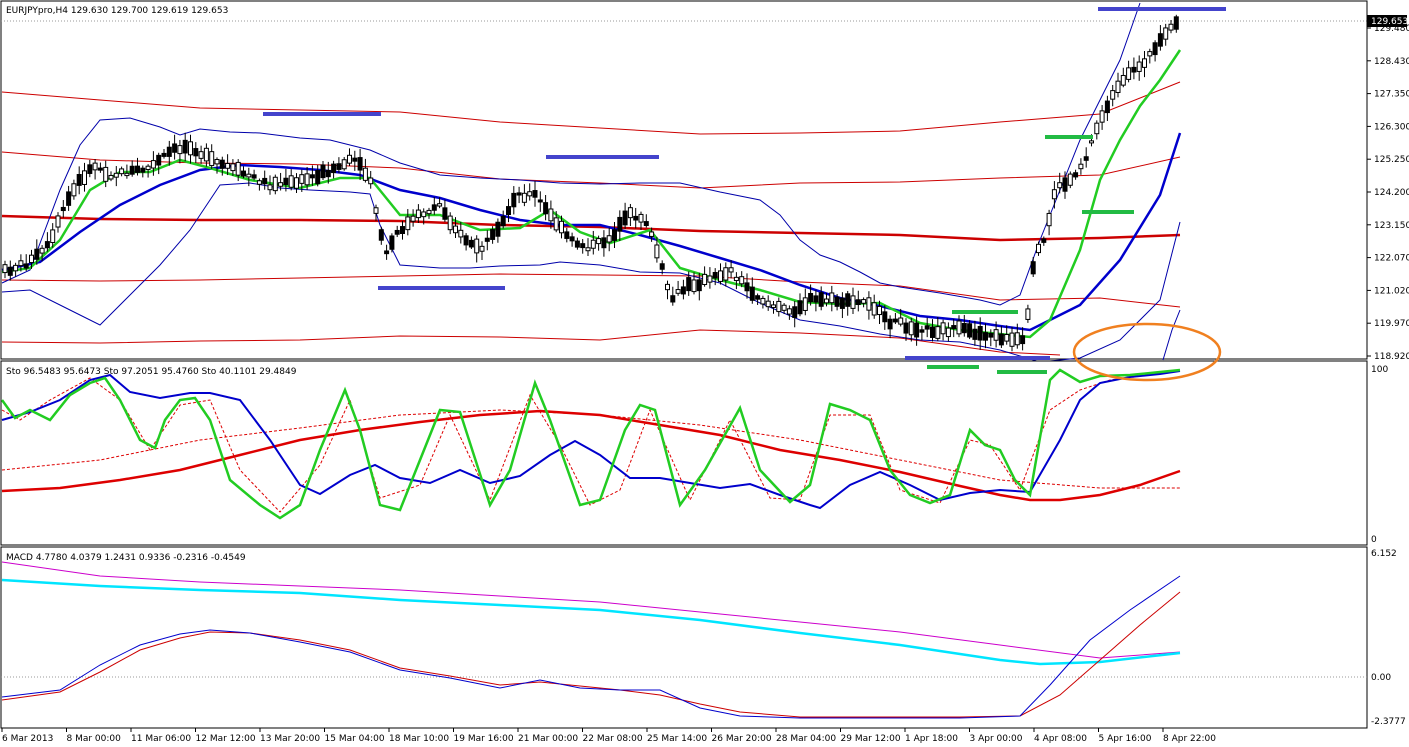  I want to click on time-tick-label: 3 Apr 00:00, so click(996, 739).